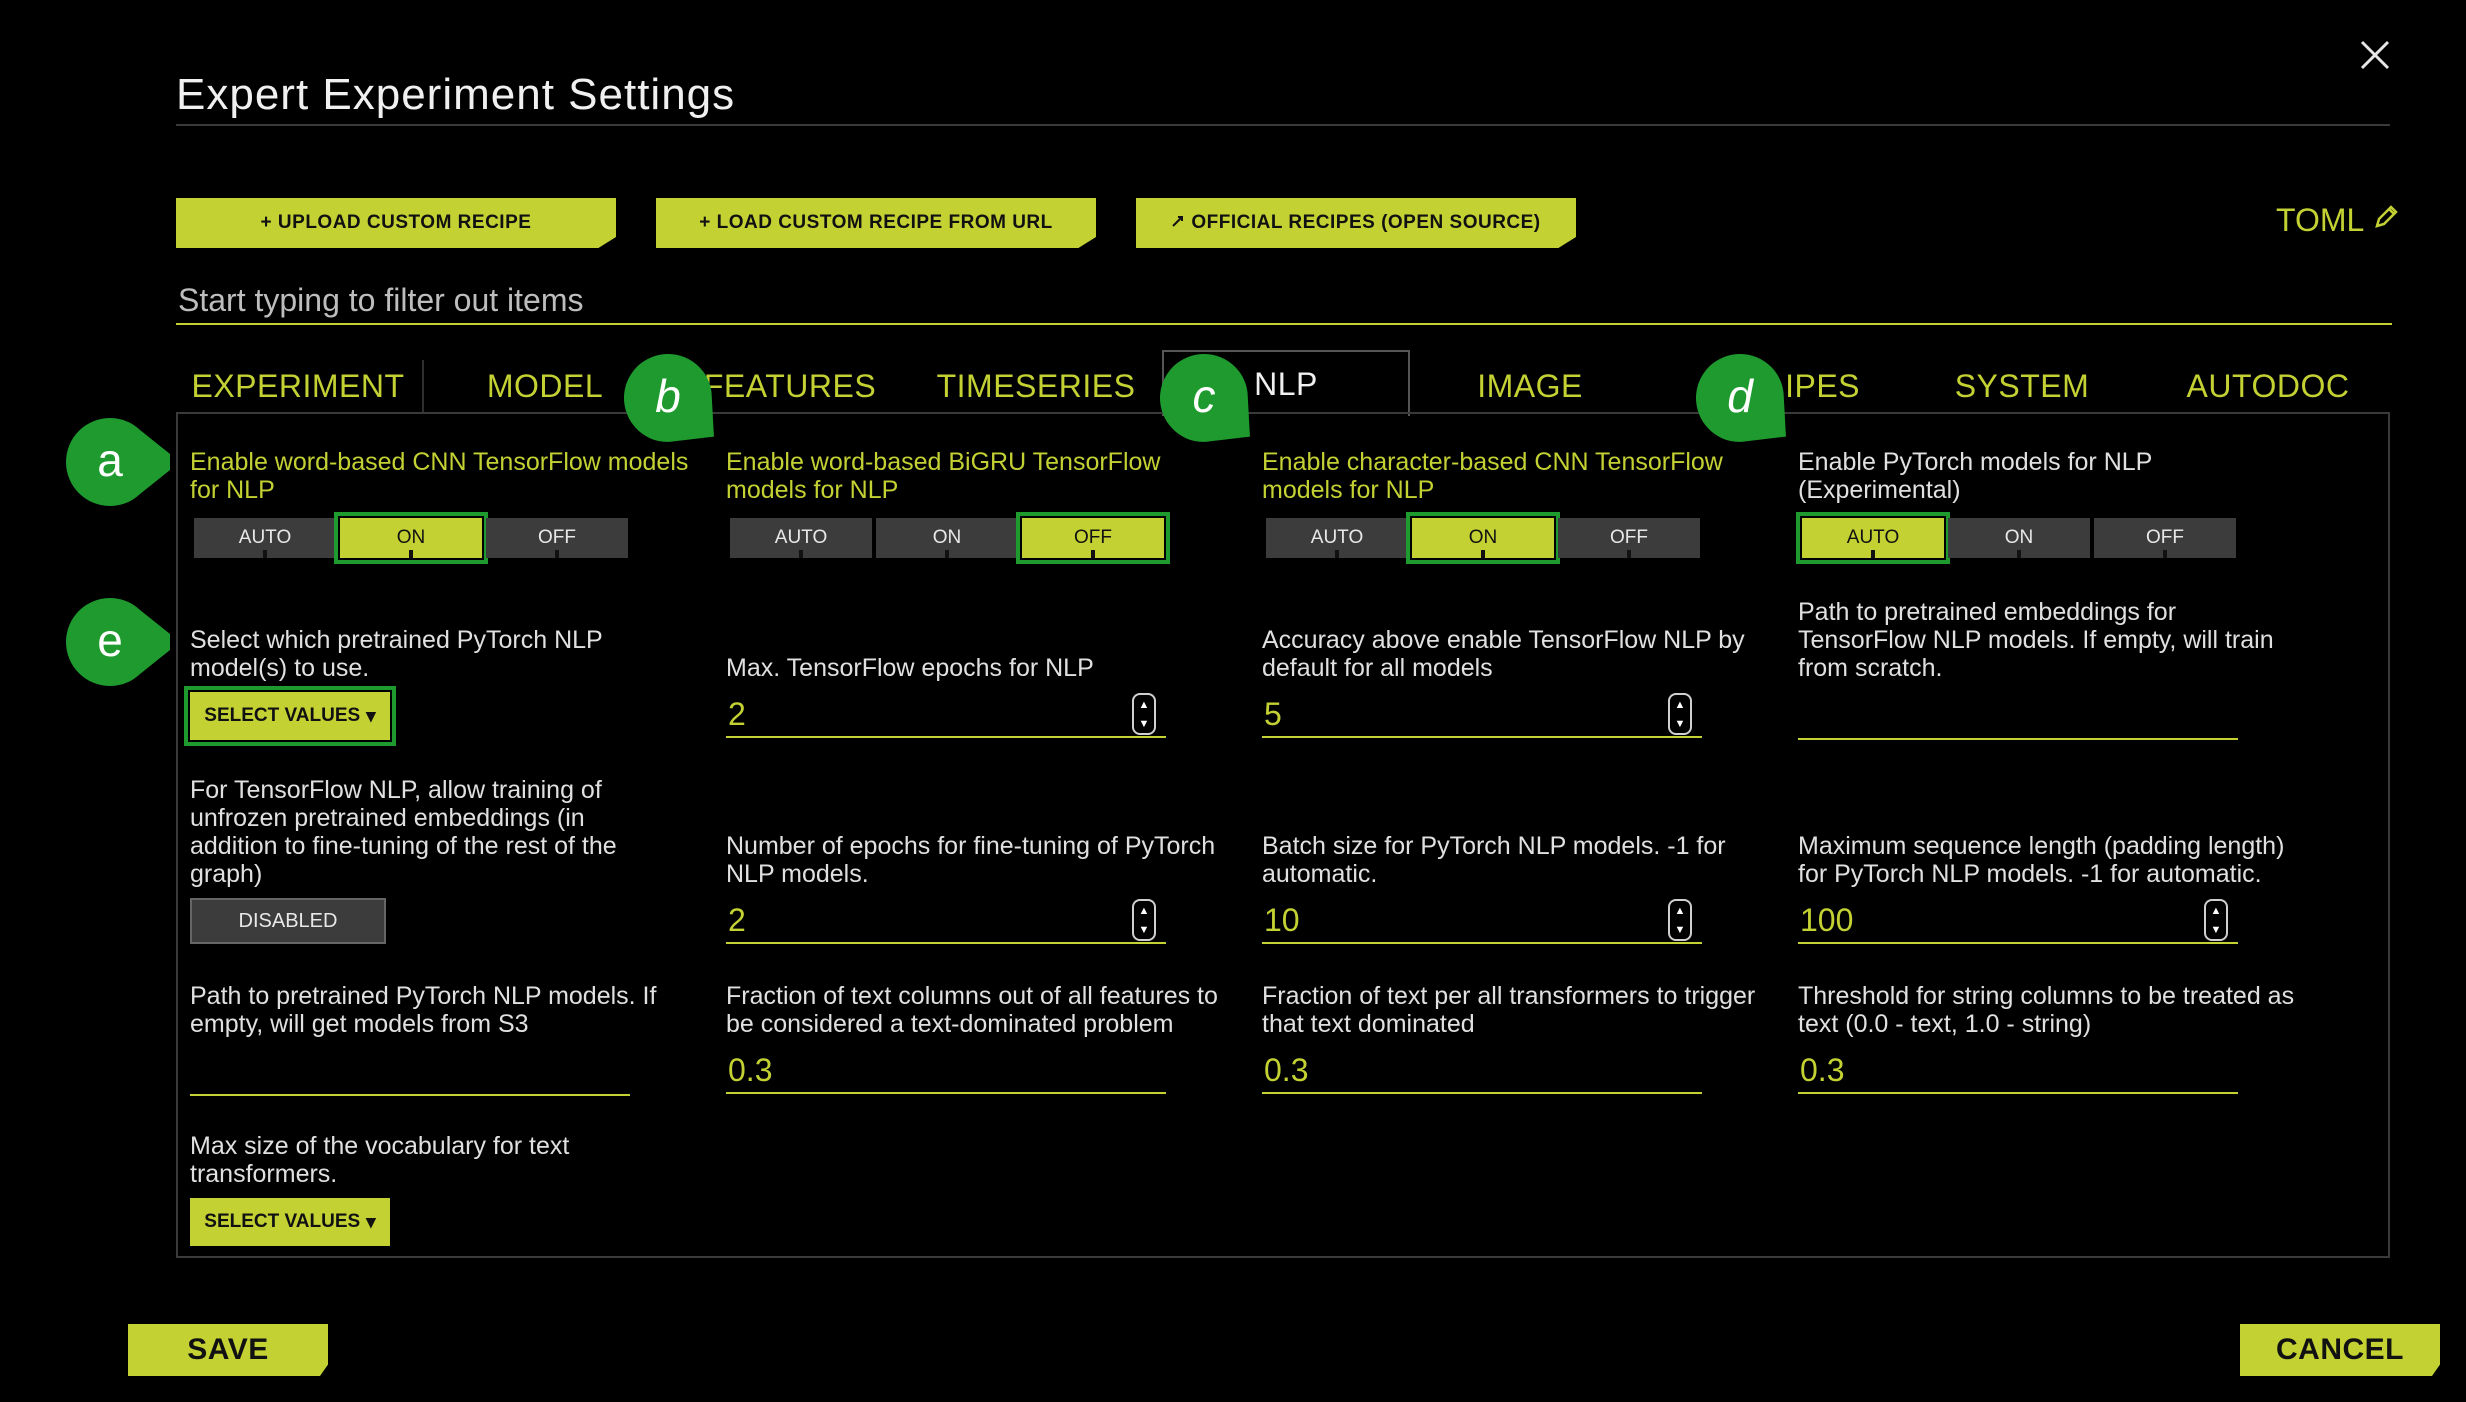 This screenshot has height=1402, width=2466. I want to click on max-seq-value: 100, so click(1827, 919).